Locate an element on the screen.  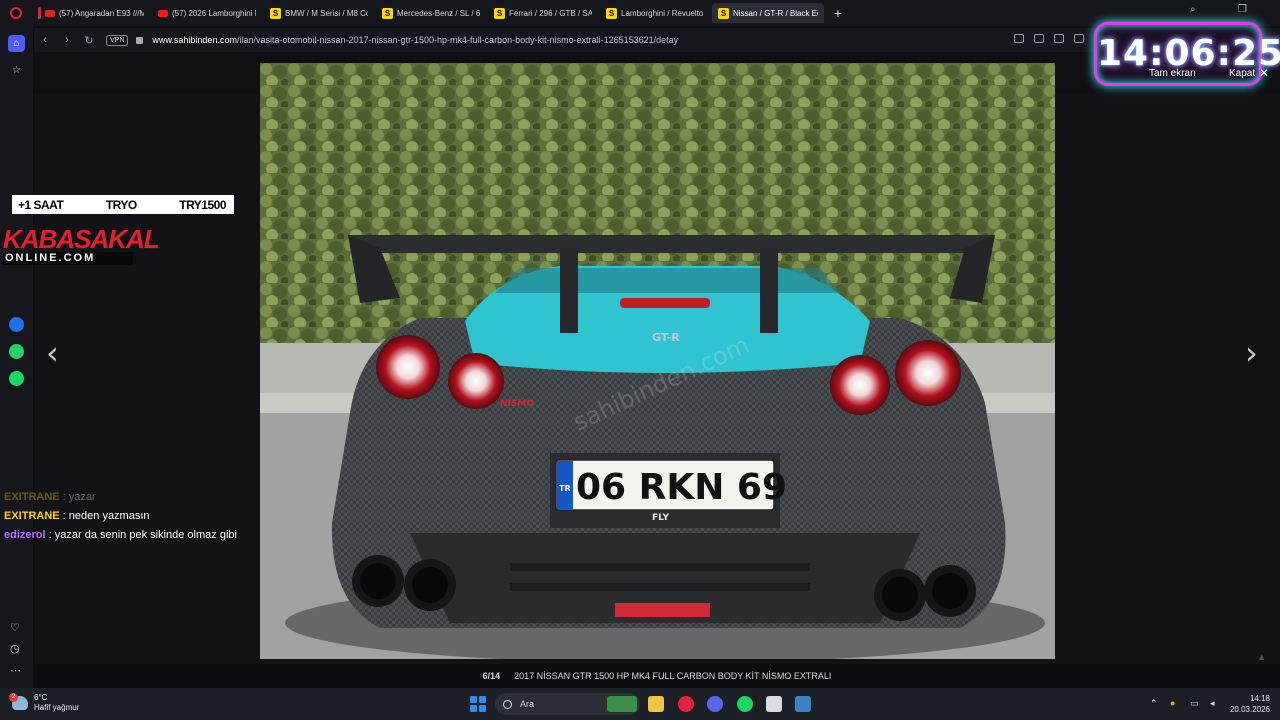
discord-icon is located at coordinates (715, 704).